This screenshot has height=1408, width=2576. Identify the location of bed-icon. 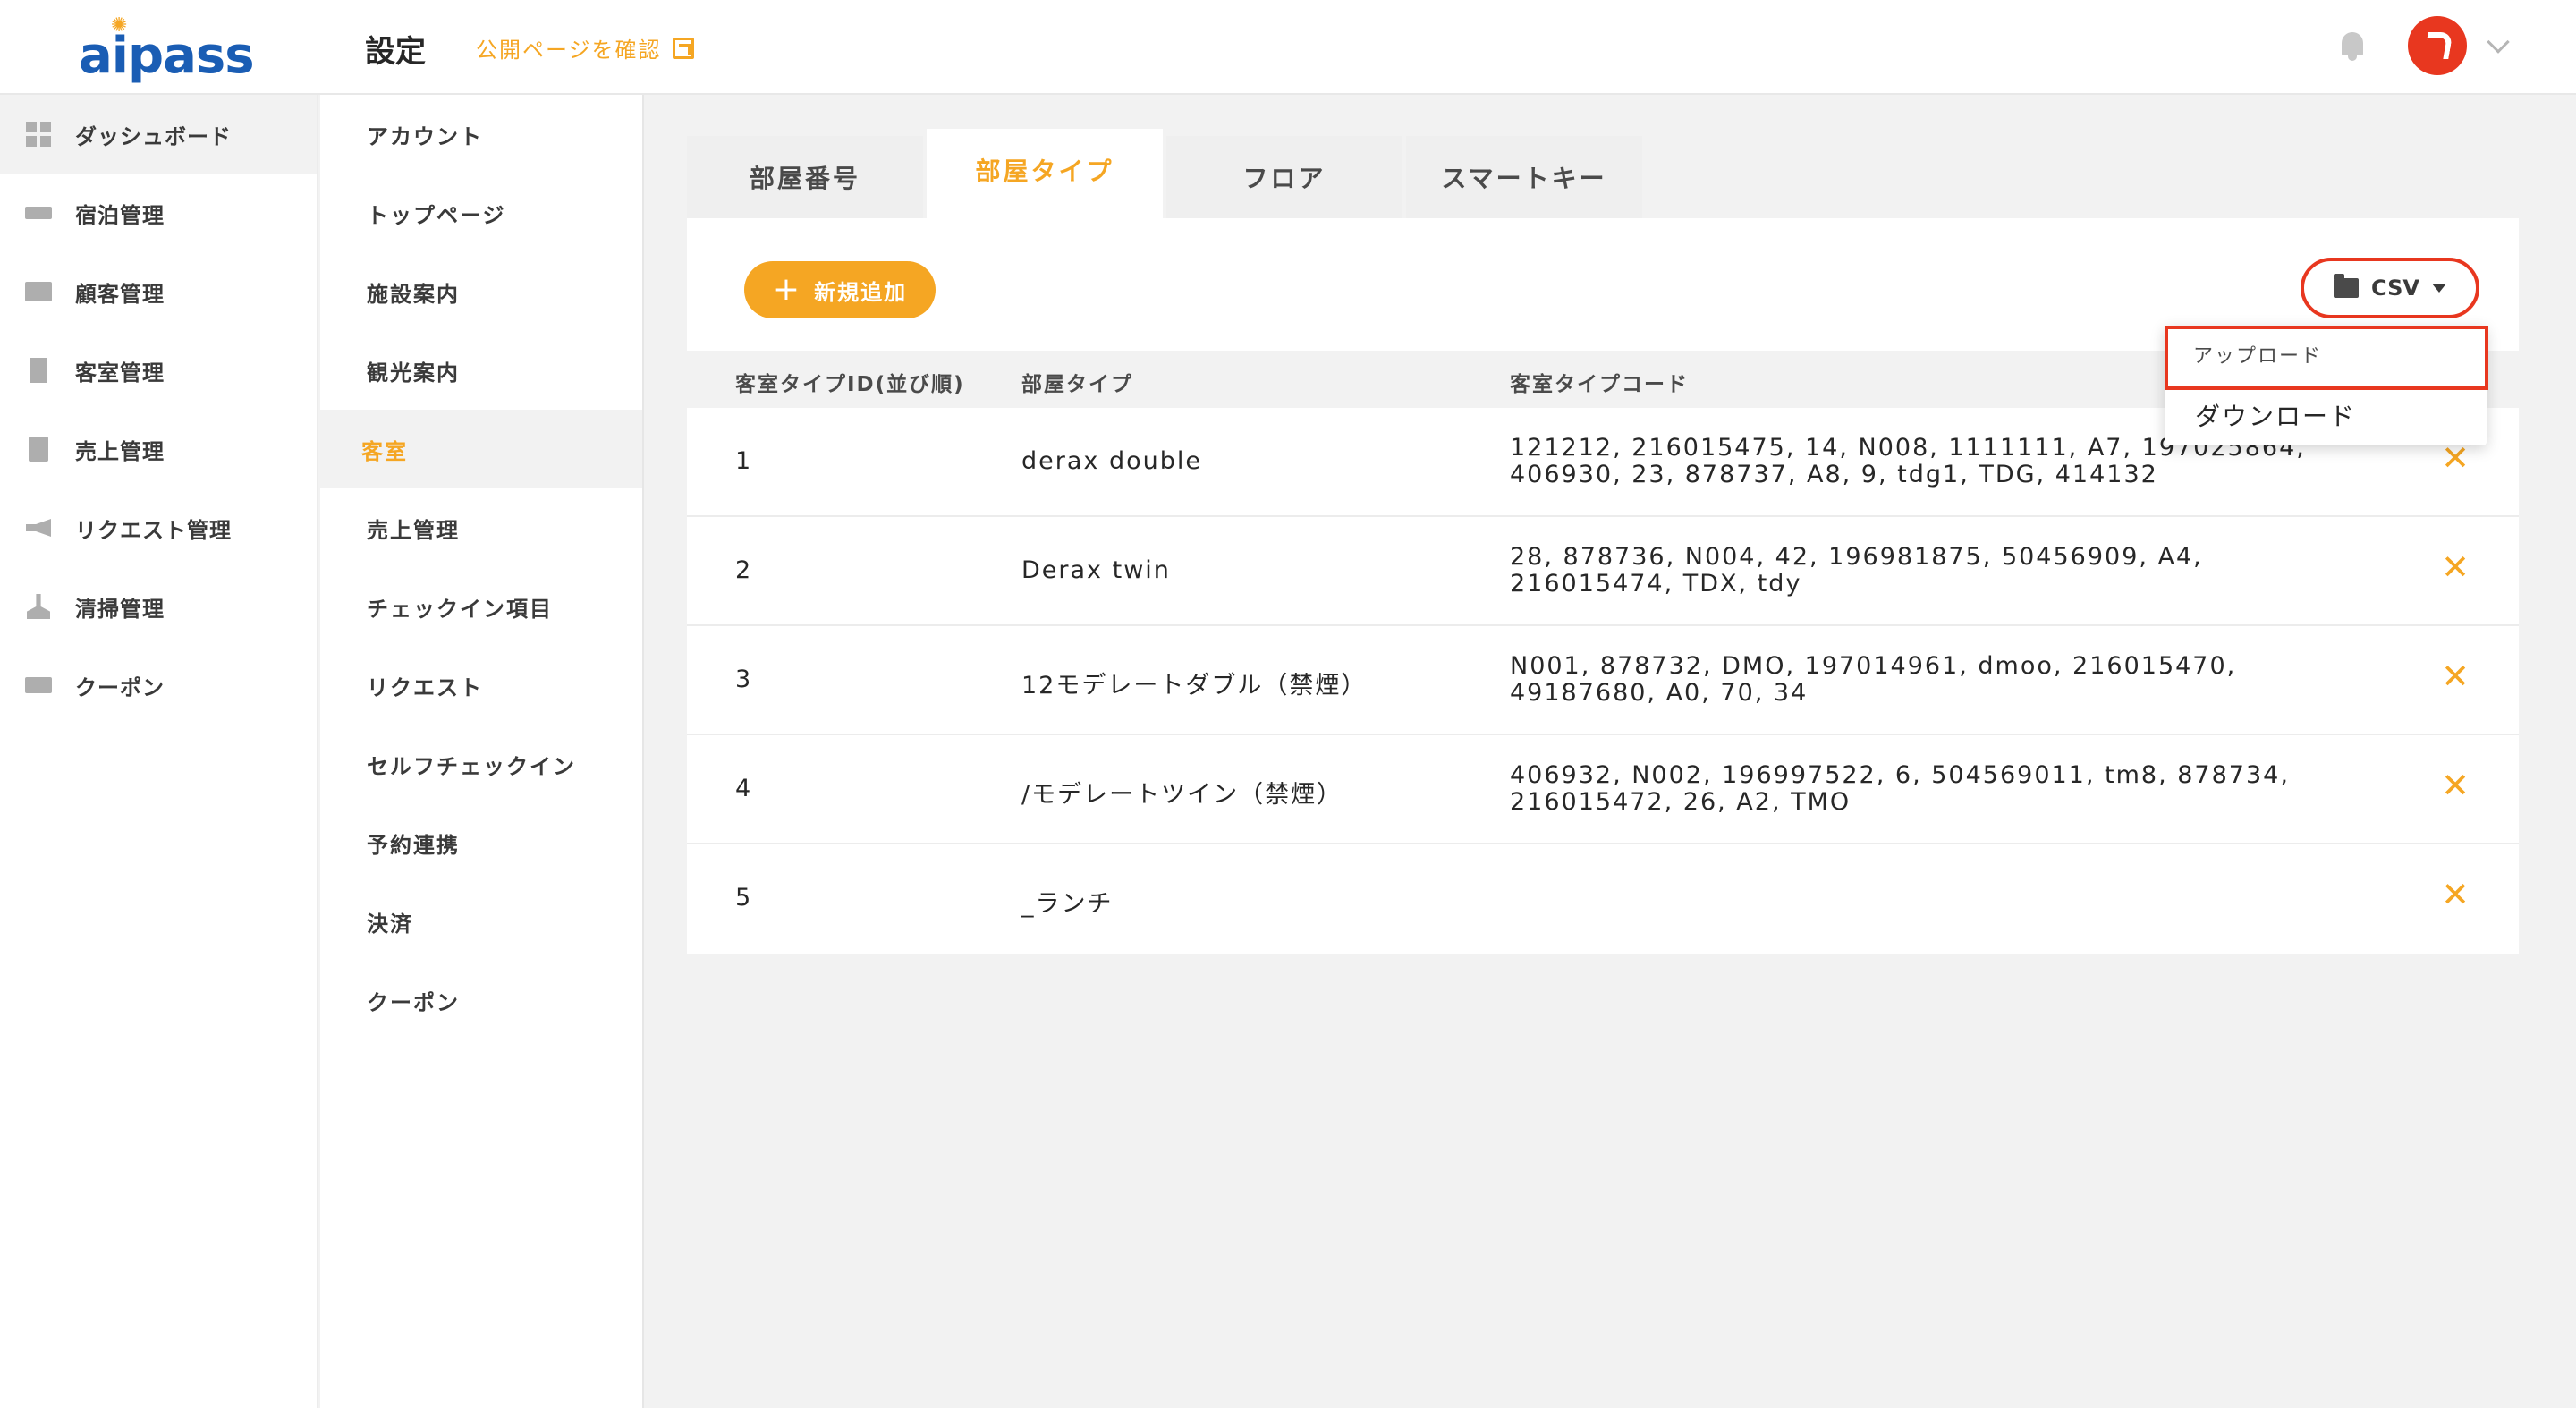
(38, 213).